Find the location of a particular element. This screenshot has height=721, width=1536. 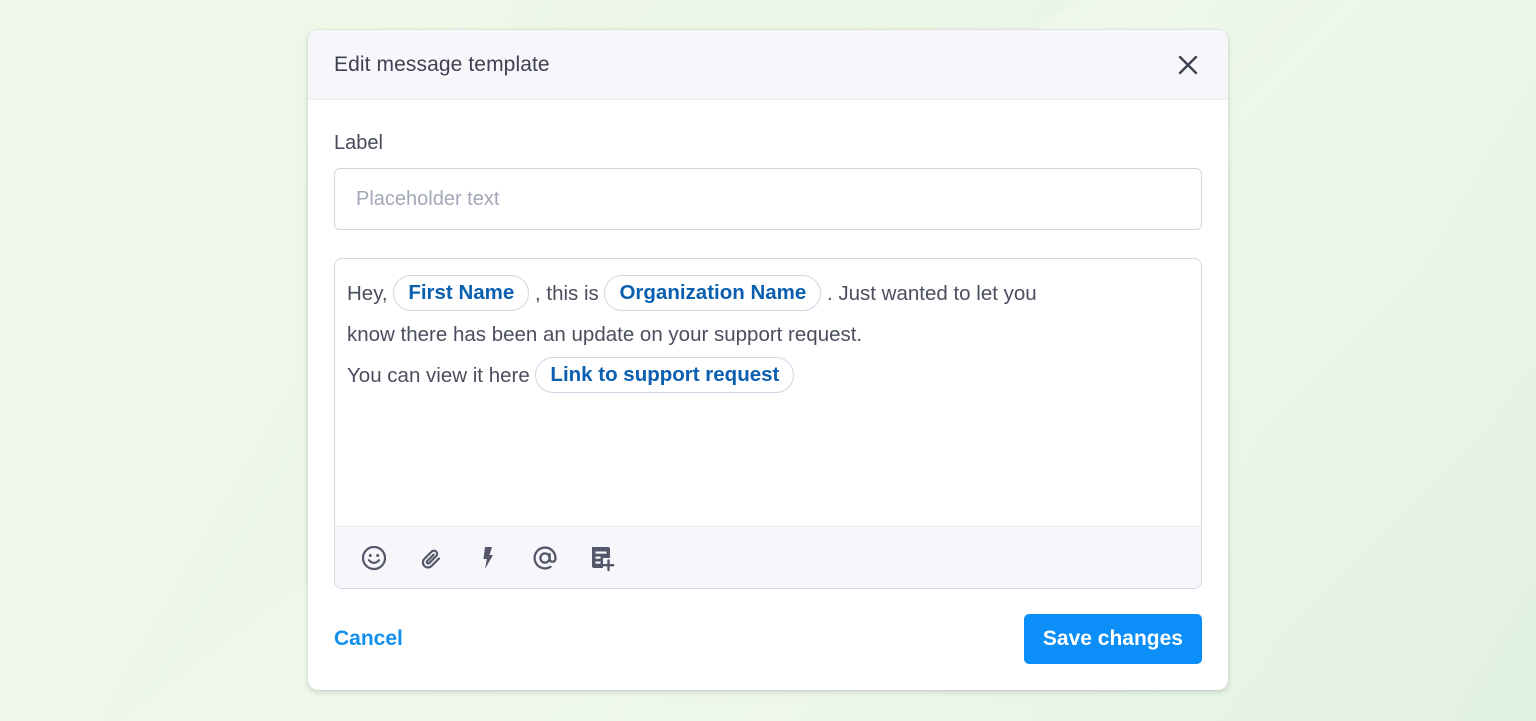

attachment-icon is located at coordinates (431, 559).